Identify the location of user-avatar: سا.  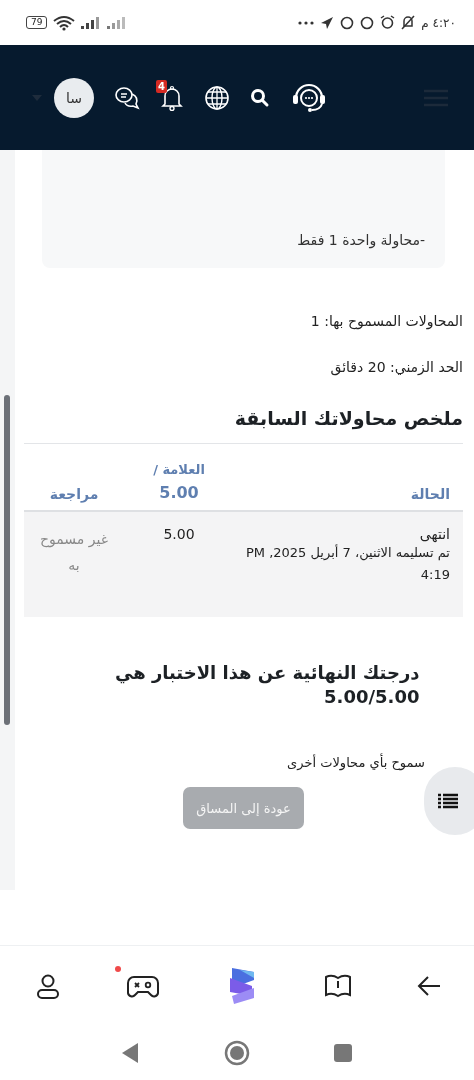
(74, 97).